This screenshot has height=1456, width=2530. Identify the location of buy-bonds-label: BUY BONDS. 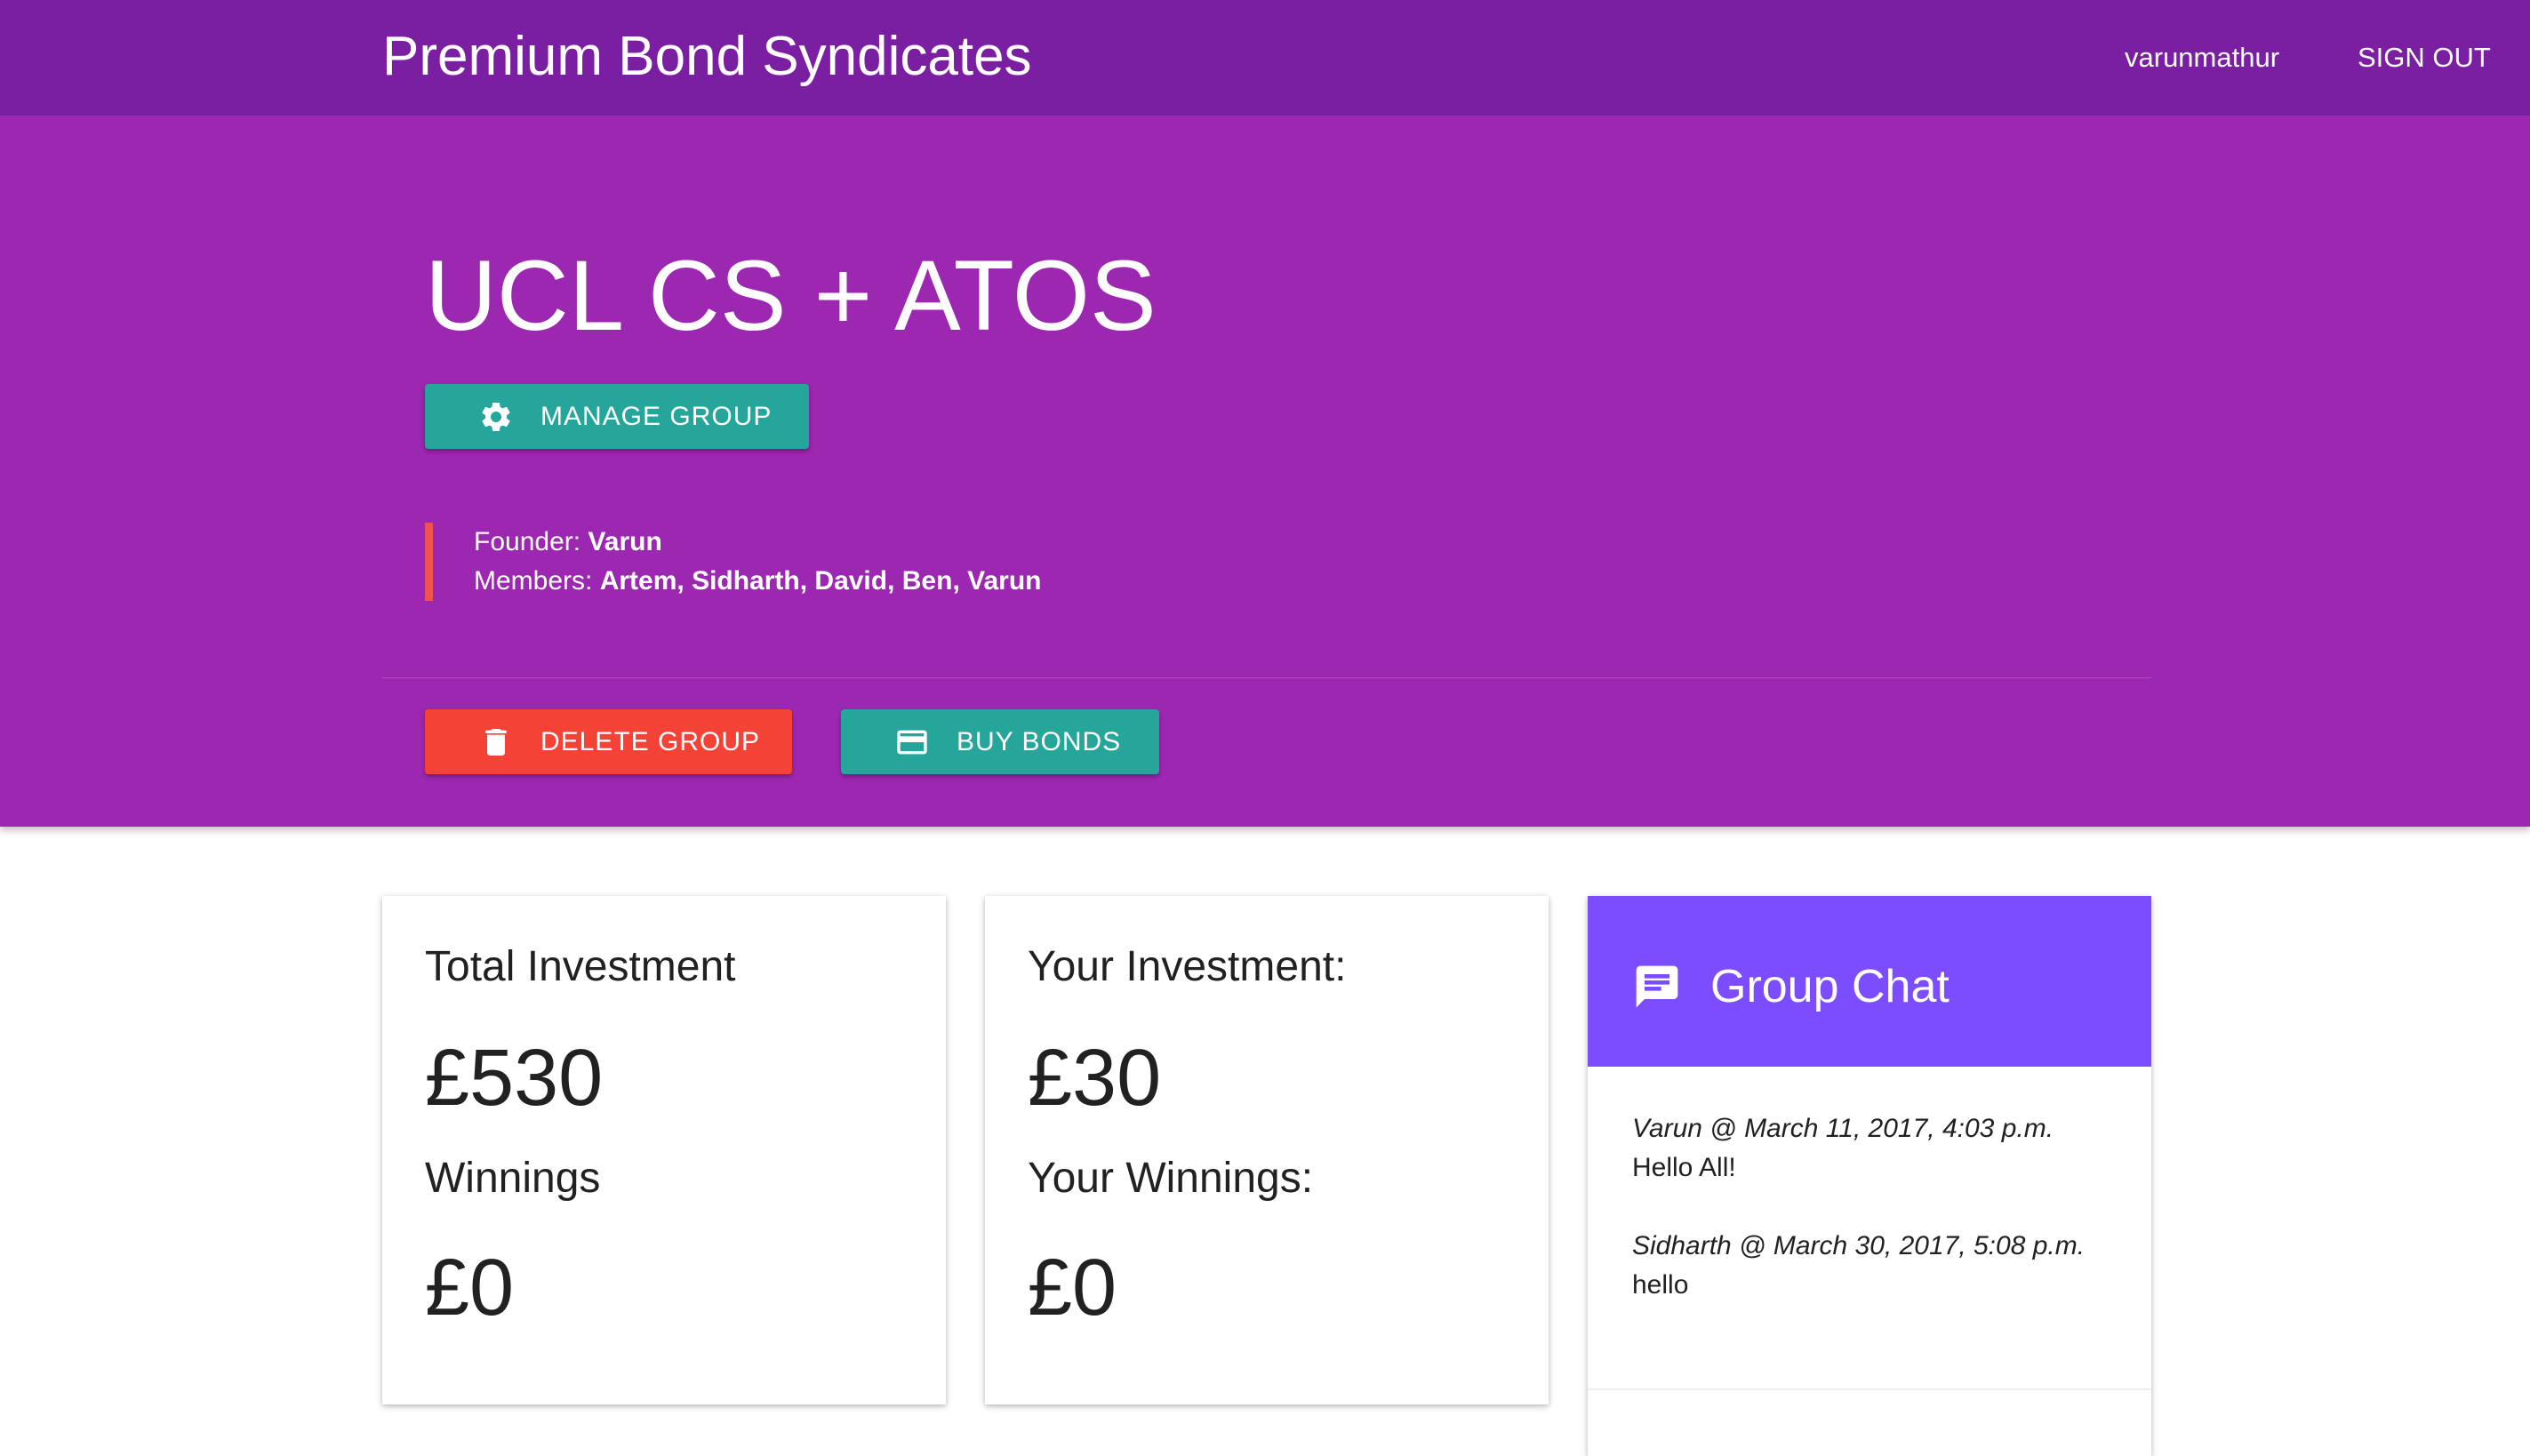
(1039, 741).